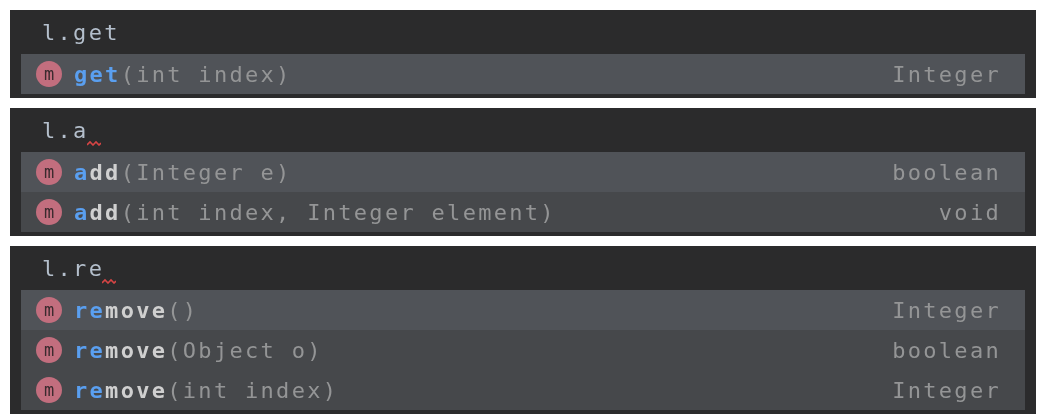  What do you see at coordinates (523, 74) in the screenshot?
I see `completion-item: m get(int index) Integer` at bounding box center [523, 74].